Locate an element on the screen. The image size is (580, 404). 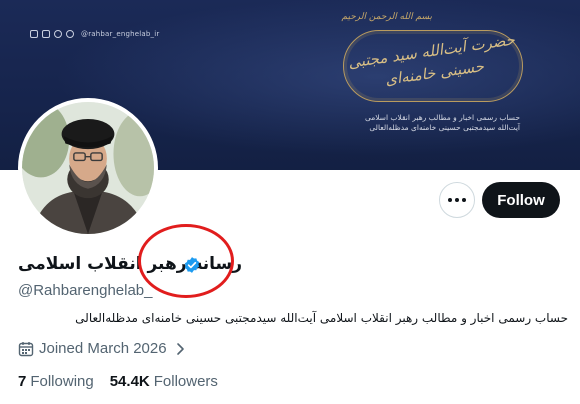
telegram-icon is located at coordinates (58, 34).